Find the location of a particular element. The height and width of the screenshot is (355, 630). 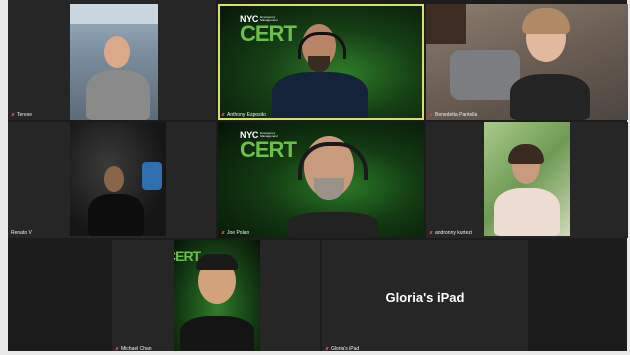

participant-name: Anthony Esposito is located at coordinates (243, 115).